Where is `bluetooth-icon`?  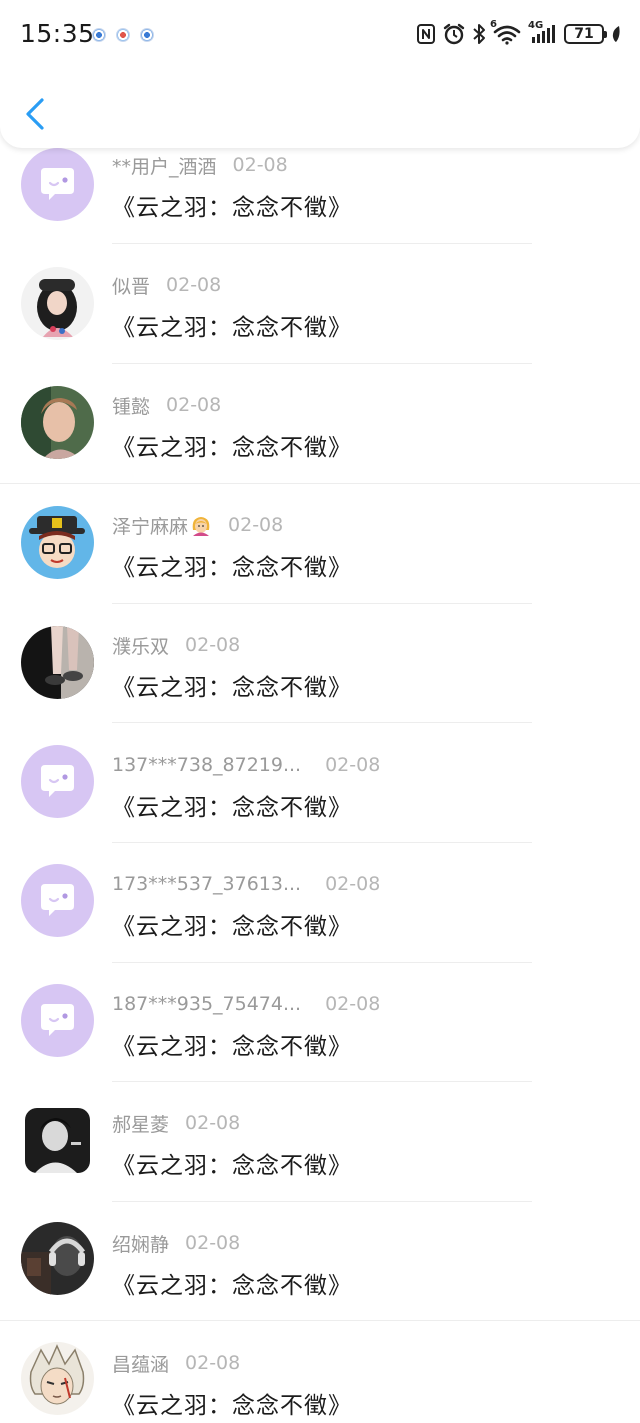
bluetooth-icon is located at coordinates (479, 34).